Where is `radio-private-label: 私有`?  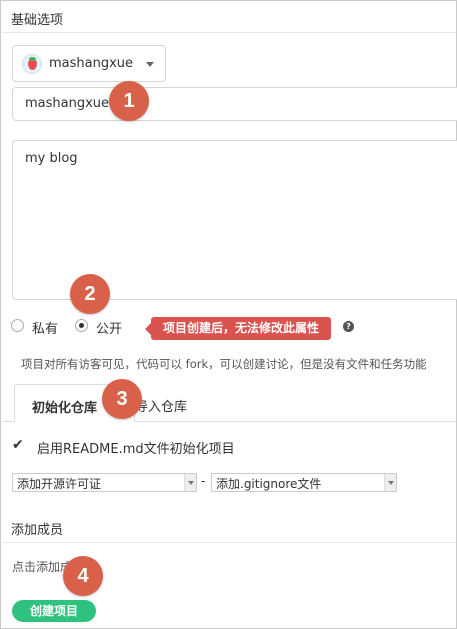 radio-private-label: 私有 is located at coordinates (45, 329).